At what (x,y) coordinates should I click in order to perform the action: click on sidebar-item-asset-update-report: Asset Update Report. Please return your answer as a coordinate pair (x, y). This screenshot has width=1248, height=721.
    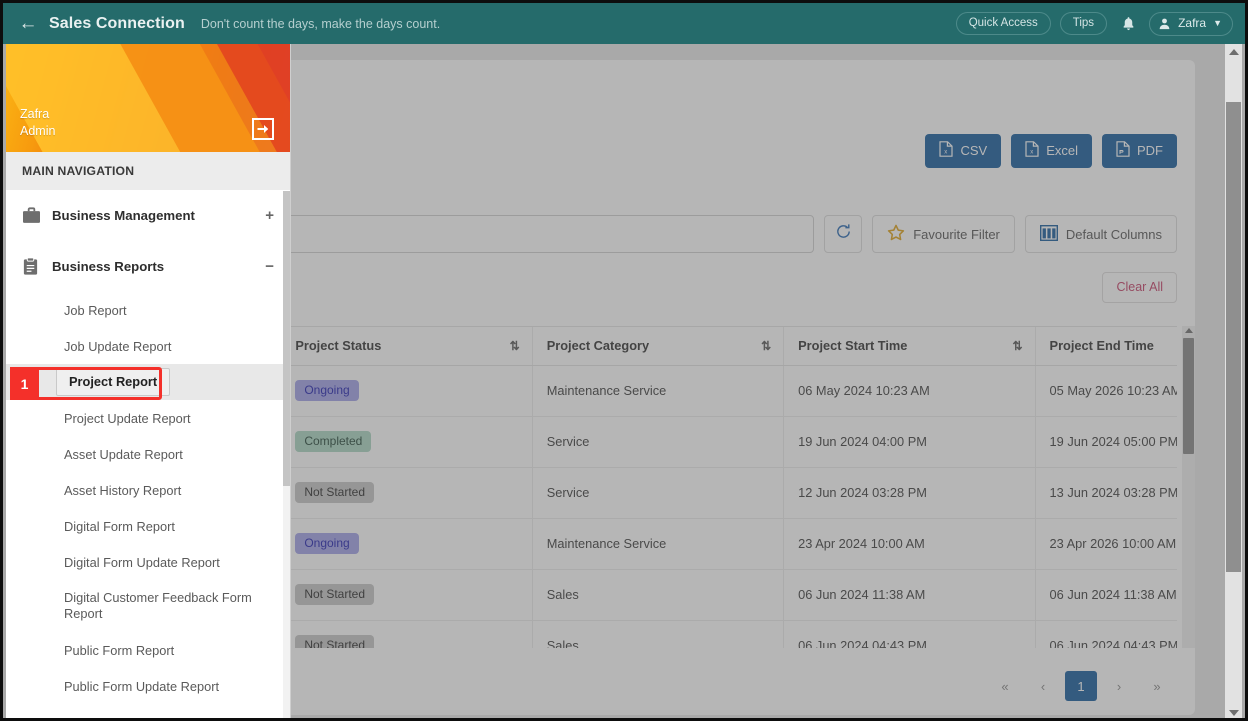
    Looking at the image, I should click on (148, 454).